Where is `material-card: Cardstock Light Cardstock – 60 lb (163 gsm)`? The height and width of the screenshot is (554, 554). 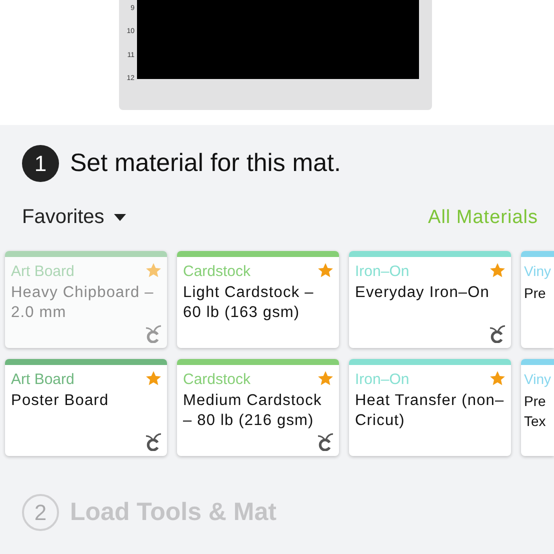 material-card: Cardstock Light Cardstock – 60 lb (163 gsm) is located at coordinates (258, 299).